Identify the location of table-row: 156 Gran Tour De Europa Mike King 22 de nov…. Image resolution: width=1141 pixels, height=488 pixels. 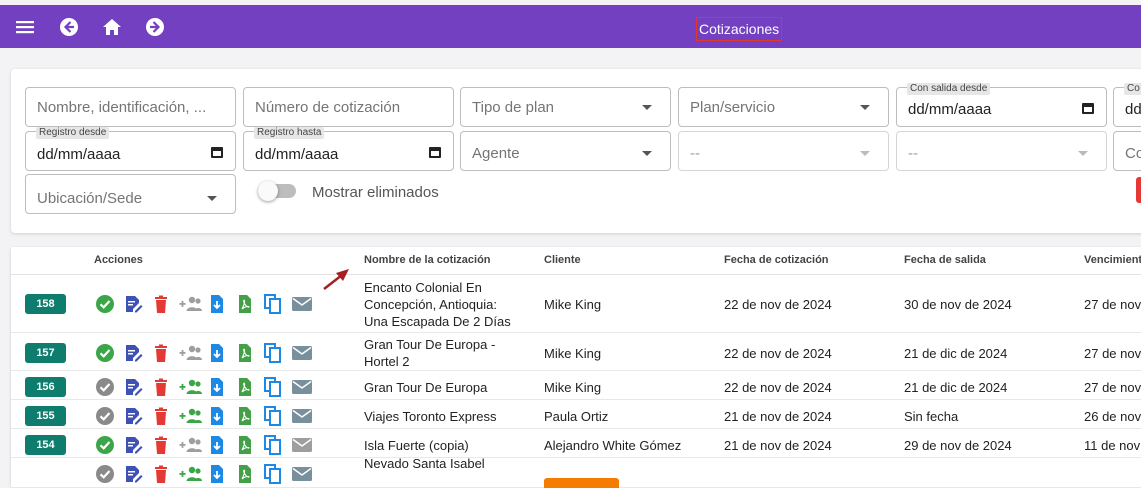
(576, 385).